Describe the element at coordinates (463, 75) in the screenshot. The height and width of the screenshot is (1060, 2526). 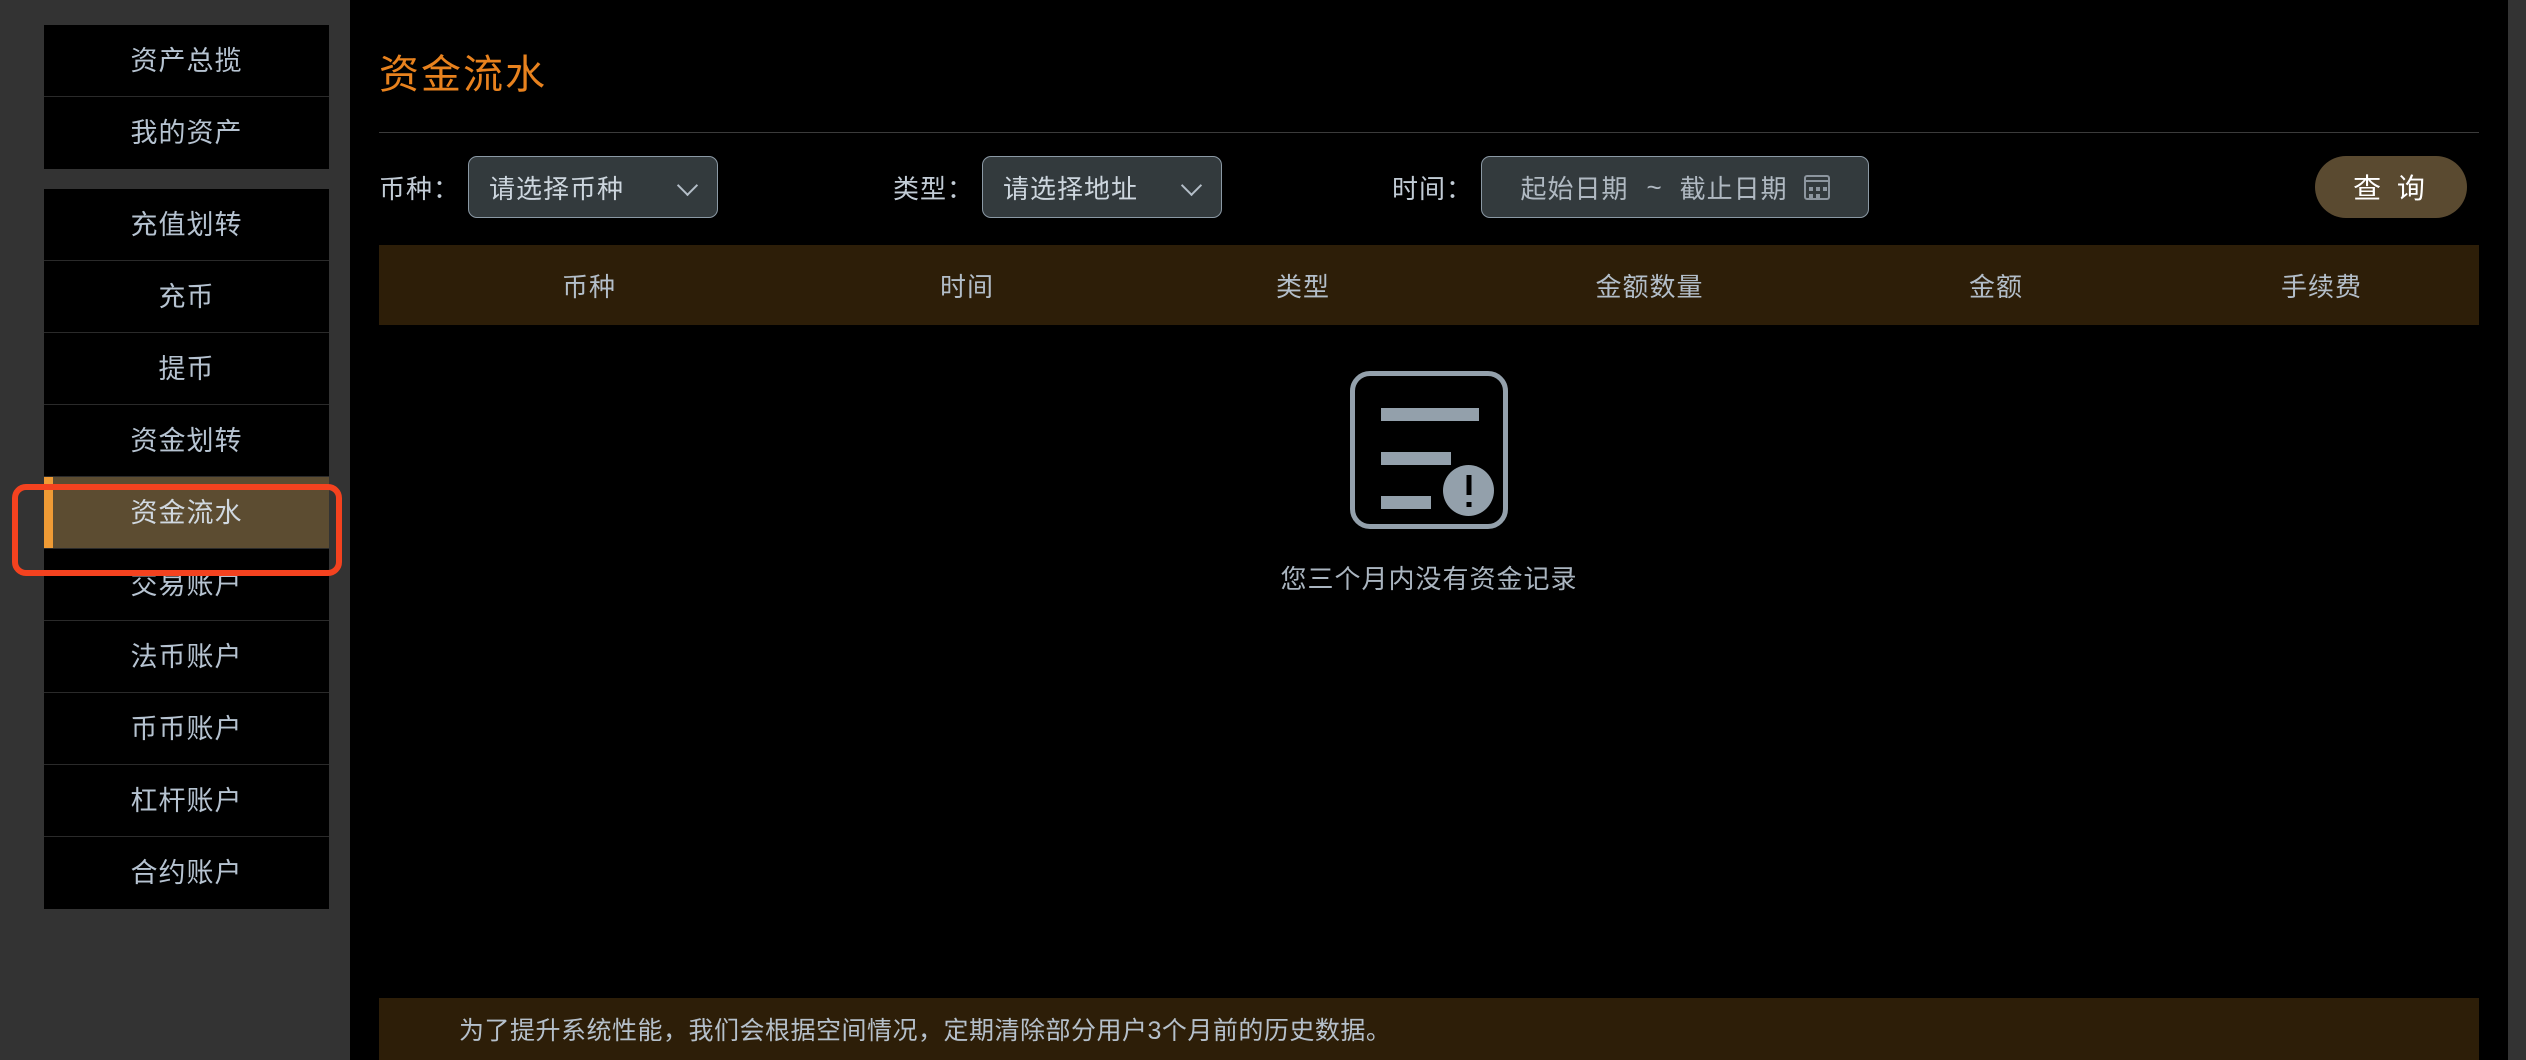
I see `page-title: 资金流水` at that location.